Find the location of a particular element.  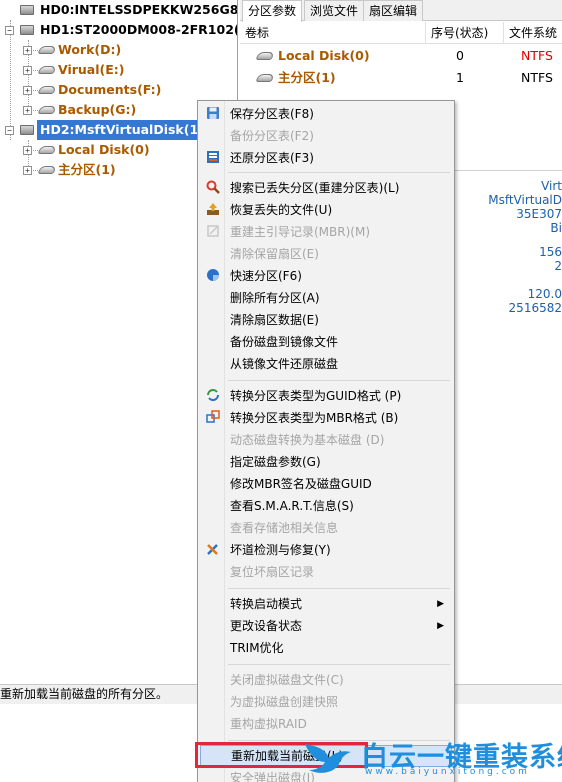

row-filesystem: NTFS is located at coordinates (537, 77).